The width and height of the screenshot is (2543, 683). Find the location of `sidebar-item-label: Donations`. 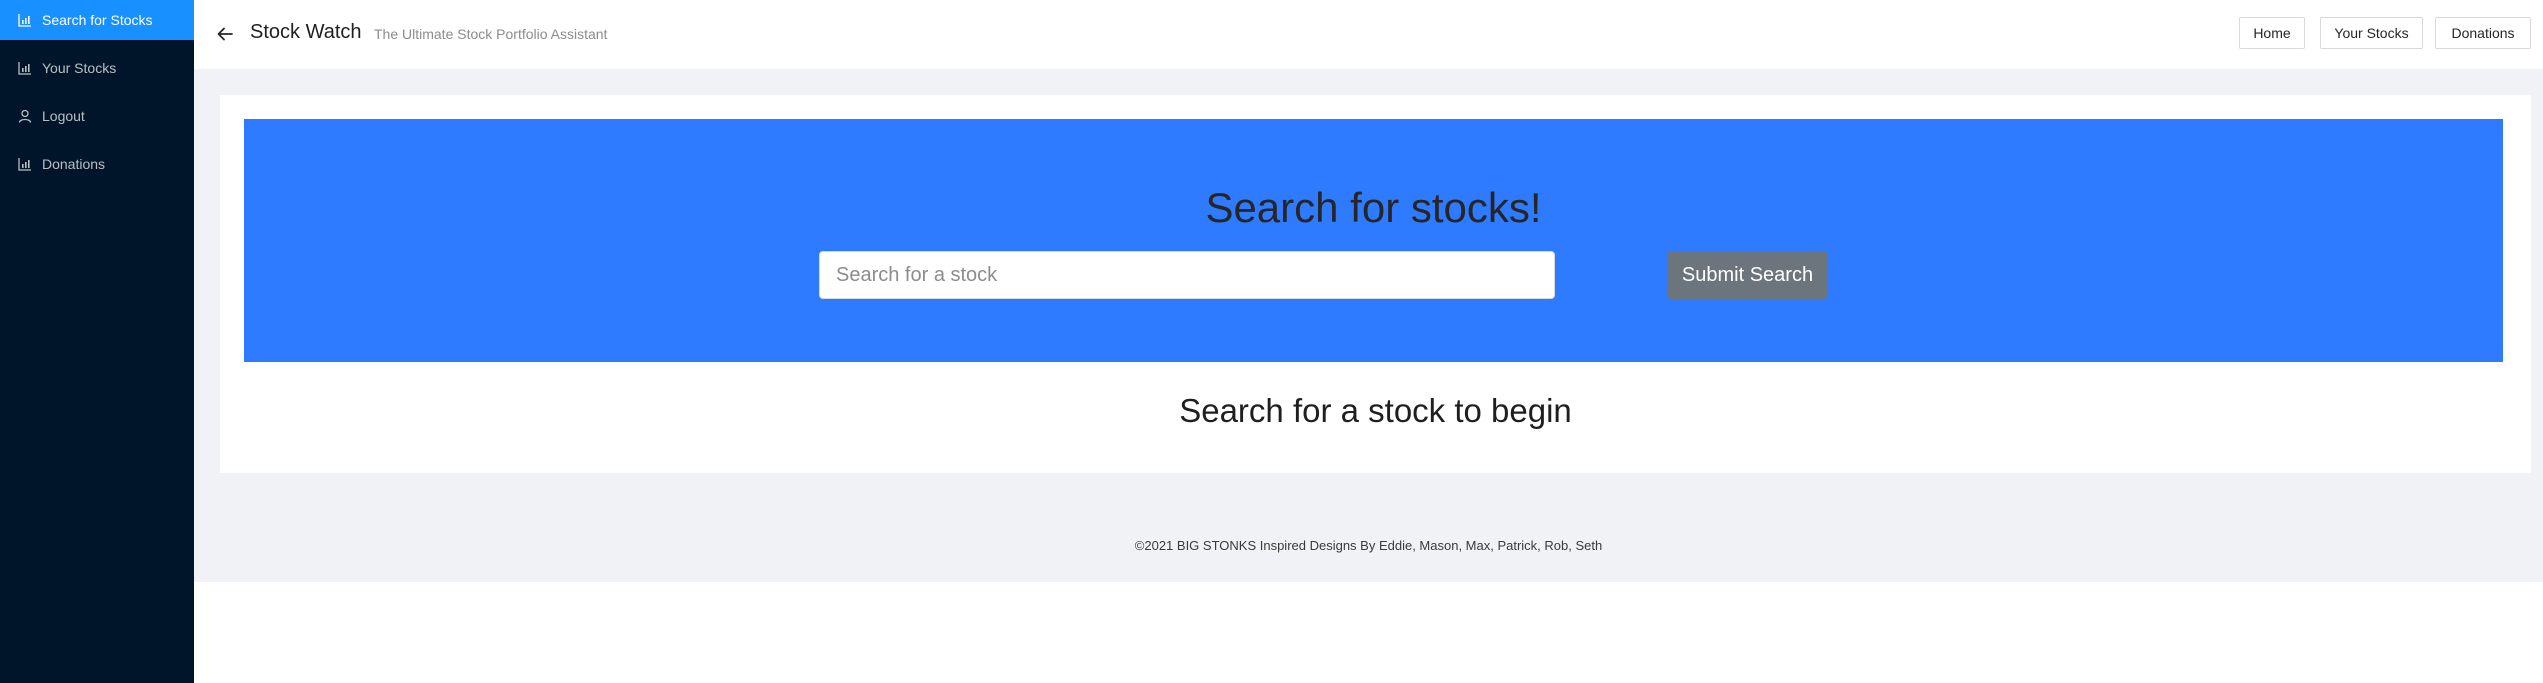

sidebar-item-label: Donations is located at coordinates (74, 164).